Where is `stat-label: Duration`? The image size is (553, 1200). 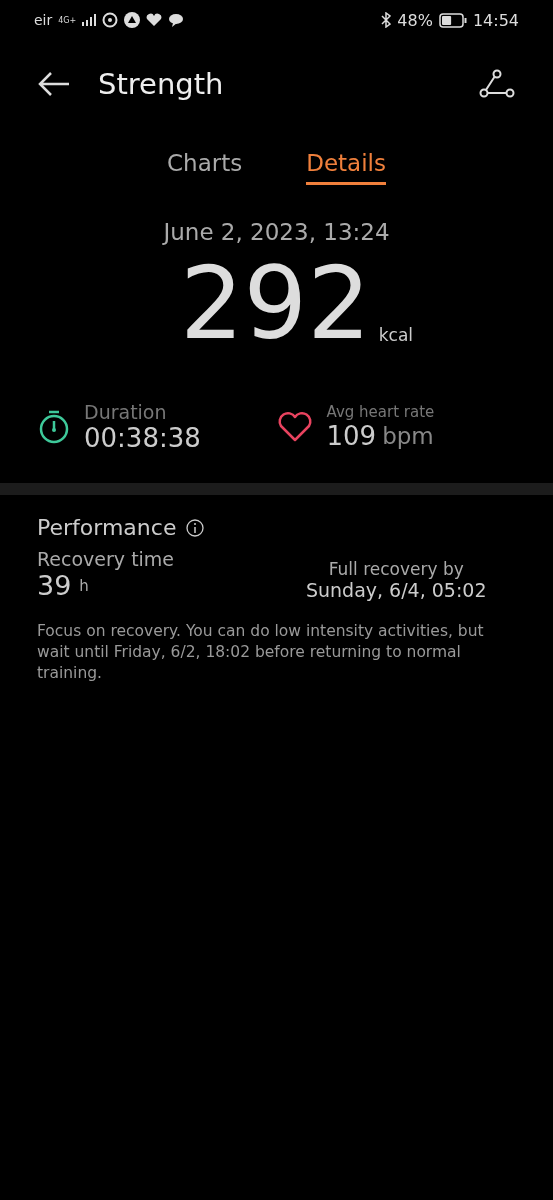 stat-label: Duration is located at coordinates (126, 412).